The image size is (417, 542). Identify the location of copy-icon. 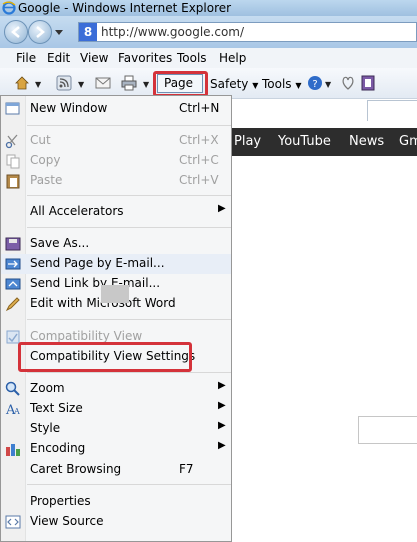
(13, 161).